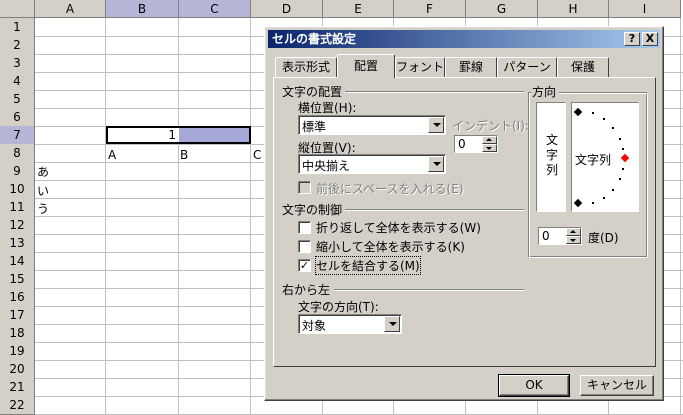 This screenshot has height=415, width=683. What do you see at coordinates (17, 333) in the screenshot?
I see `row-header-18: 18` at bounding box center [17, 333].